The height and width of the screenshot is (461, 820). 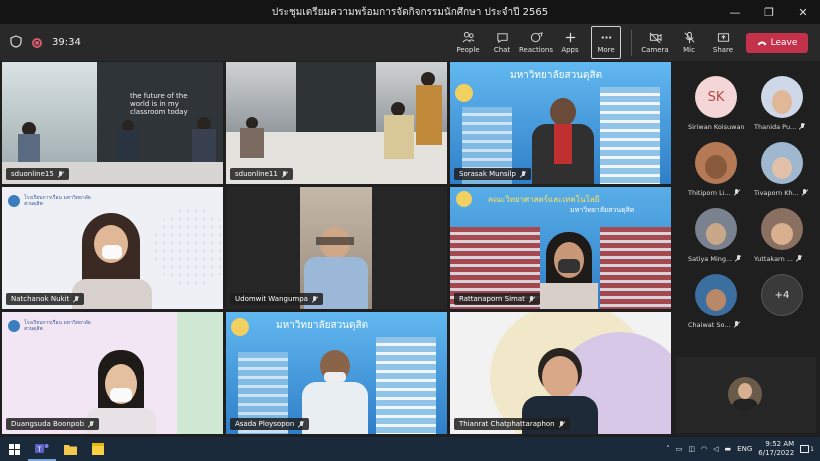 What do you see at coordinates (261, 174) in the screenshot?
I see `participant-nameplate: sduonline11` at bounding box center [261, 174].